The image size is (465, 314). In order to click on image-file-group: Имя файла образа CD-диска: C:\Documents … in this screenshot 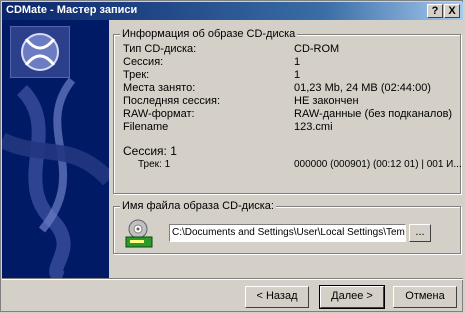, I will do `click(287, 227)`.